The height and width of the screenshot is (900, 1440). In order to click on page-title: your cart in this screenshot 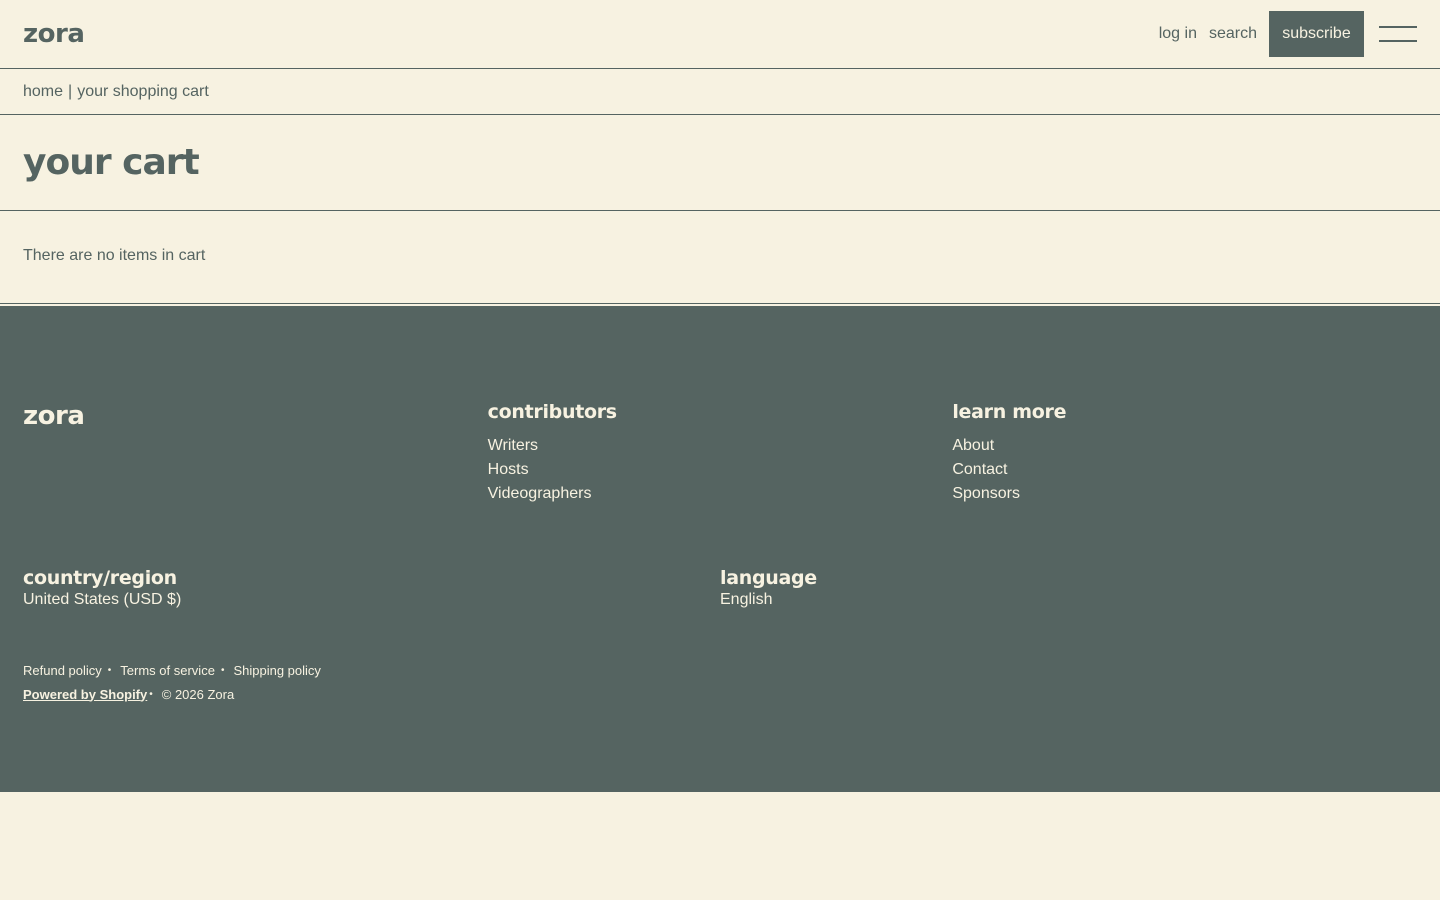, I will do `click(111, 162)`.